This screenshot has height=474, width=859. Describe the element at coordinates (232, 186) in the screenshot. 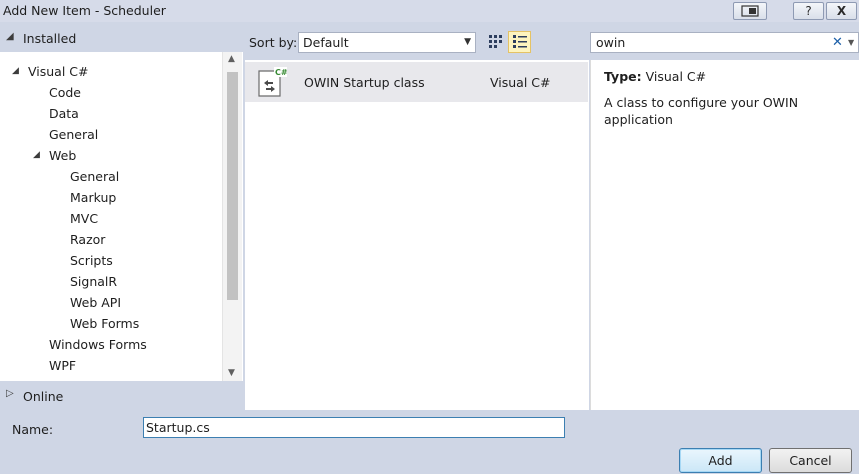

I see `scrollbar-thumb` at that location.